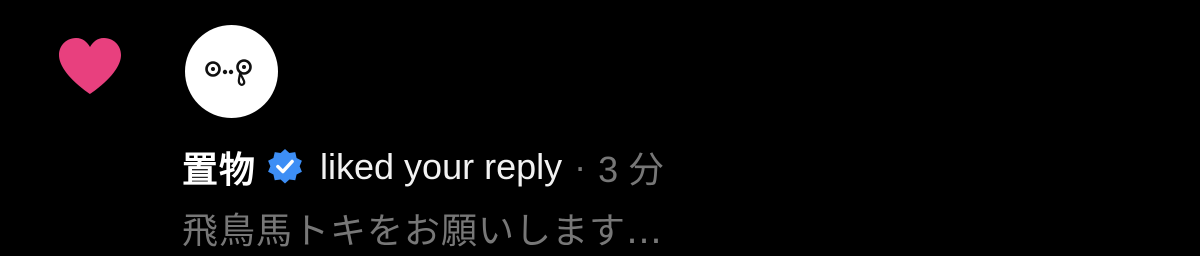  I want to click on heart-icon, so click(90, 66).